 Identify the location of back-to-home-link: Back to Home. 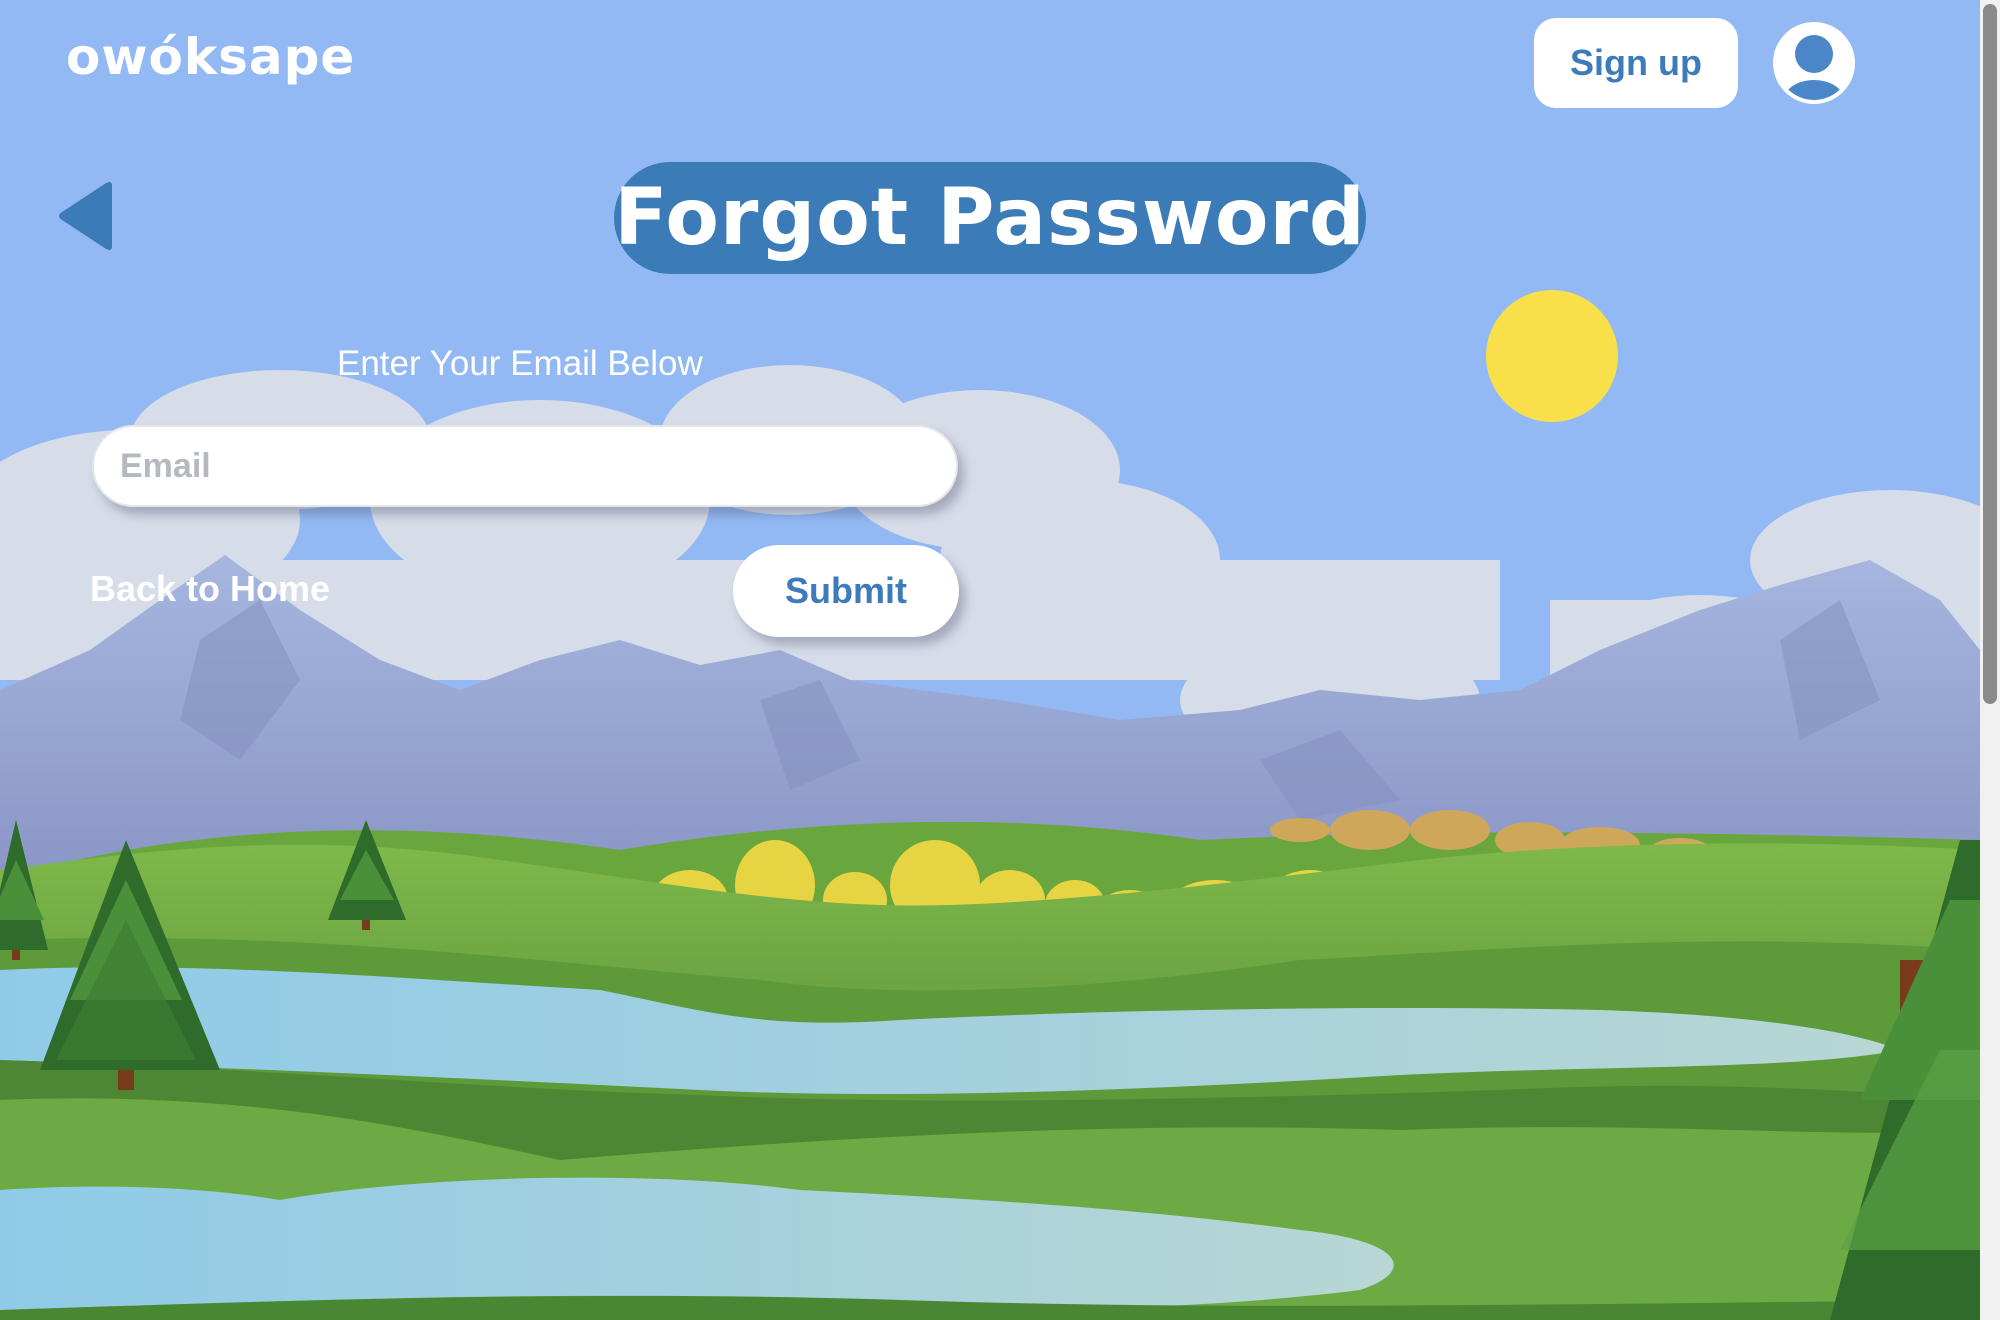
(210, 589).